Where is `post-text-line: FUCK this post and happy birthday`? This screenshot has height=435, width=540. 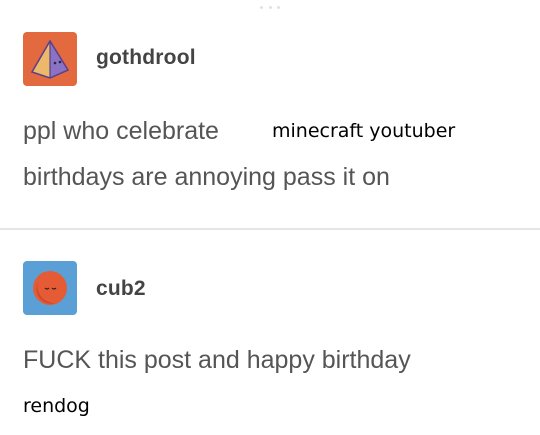 post-text-line: FUCK this post and happy birthday is located at coordinates (217, 360).